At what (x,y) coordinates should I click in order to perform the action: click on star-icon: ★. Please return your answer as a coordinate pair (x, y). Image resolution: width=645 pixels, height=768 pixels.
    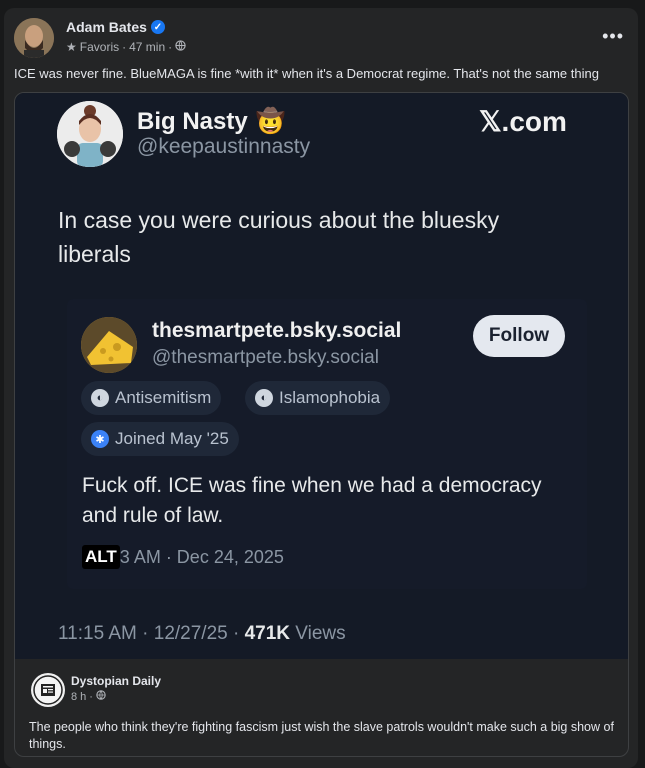
    Looking at the image, I should click on (71, 47).